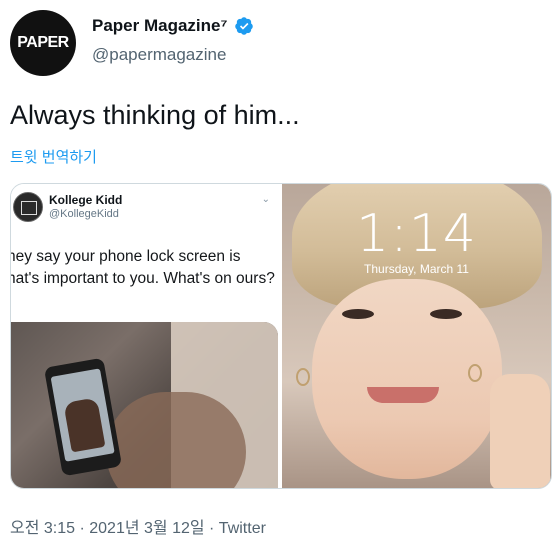  Describe the element at coordinates (403, 395) in the screenshot. I see `photo-smile` at that location.